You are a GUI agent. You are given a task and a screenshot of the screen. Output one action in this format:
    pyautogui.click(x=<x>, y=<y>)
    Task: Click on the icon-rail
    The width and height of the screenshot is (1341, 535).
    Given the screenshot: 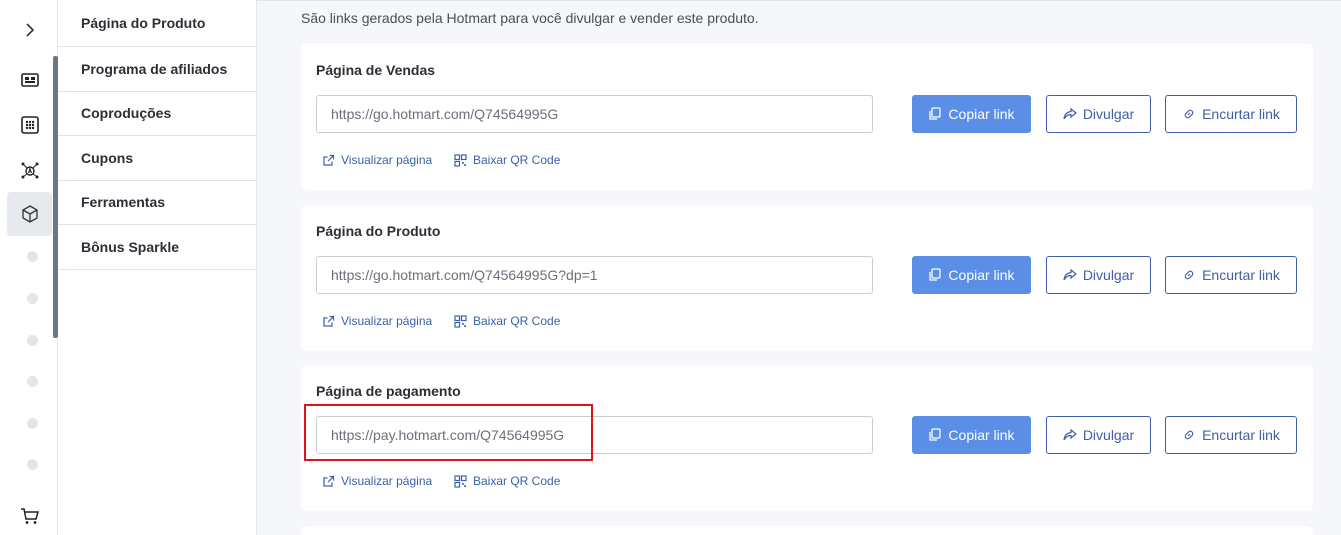 What is the action you would take?
    pyautogui.click(x=29, y=267)
    